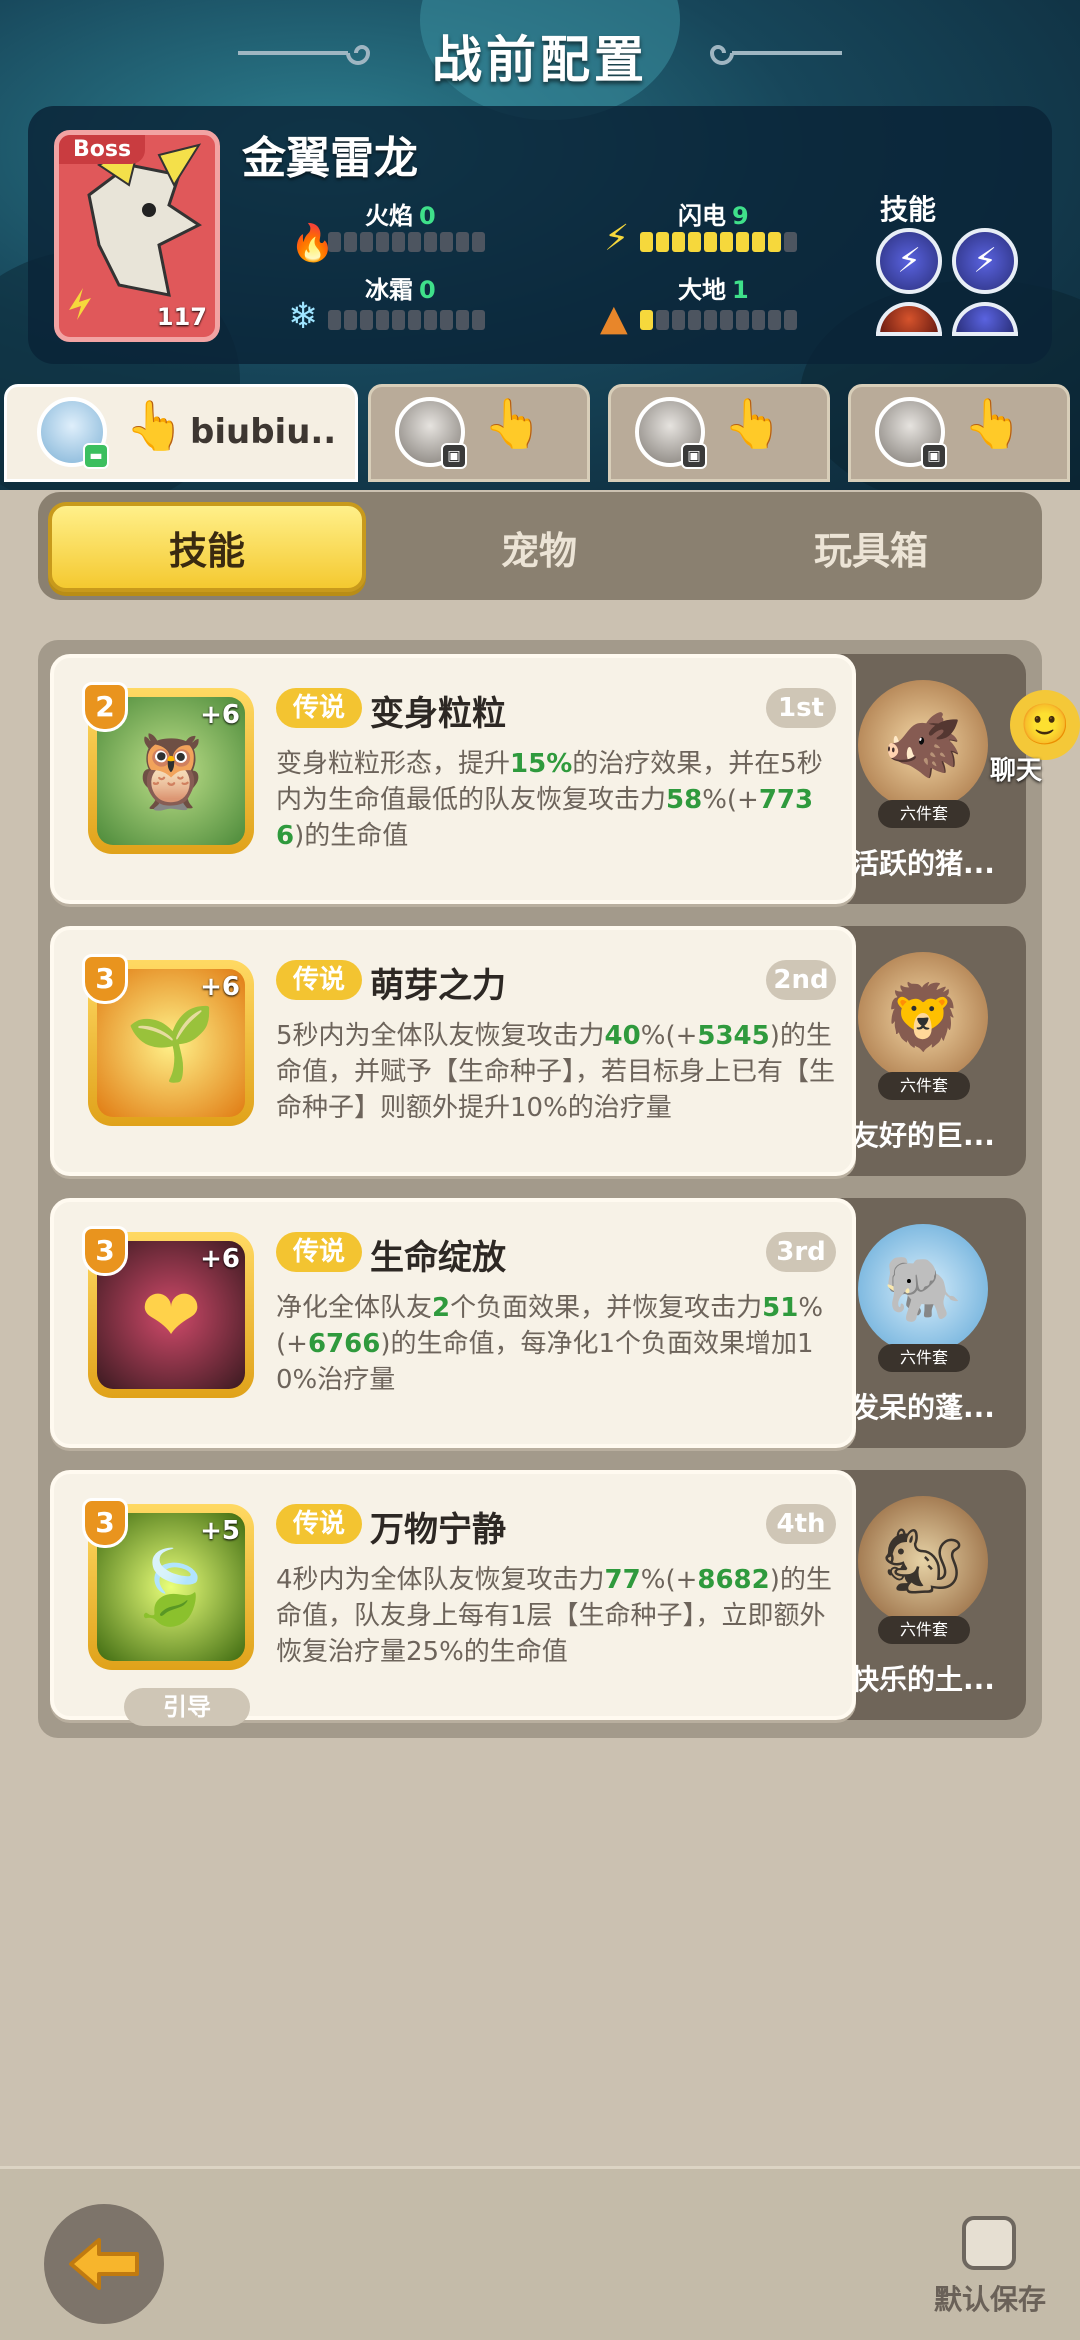 The height and width of the screenshot is (2340, 1080). Describe the element at coordinates (622, 1036) in the screenshot. I see `highlight-value: 40` at that location.